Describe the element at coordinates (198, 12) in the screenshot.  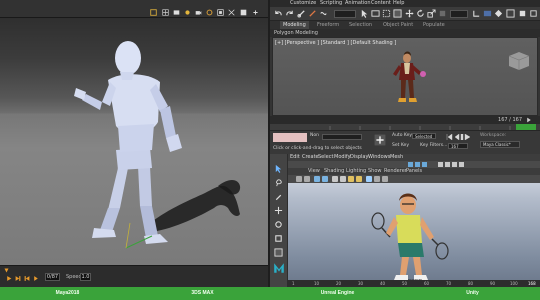
I see `camera-icon` at that location.